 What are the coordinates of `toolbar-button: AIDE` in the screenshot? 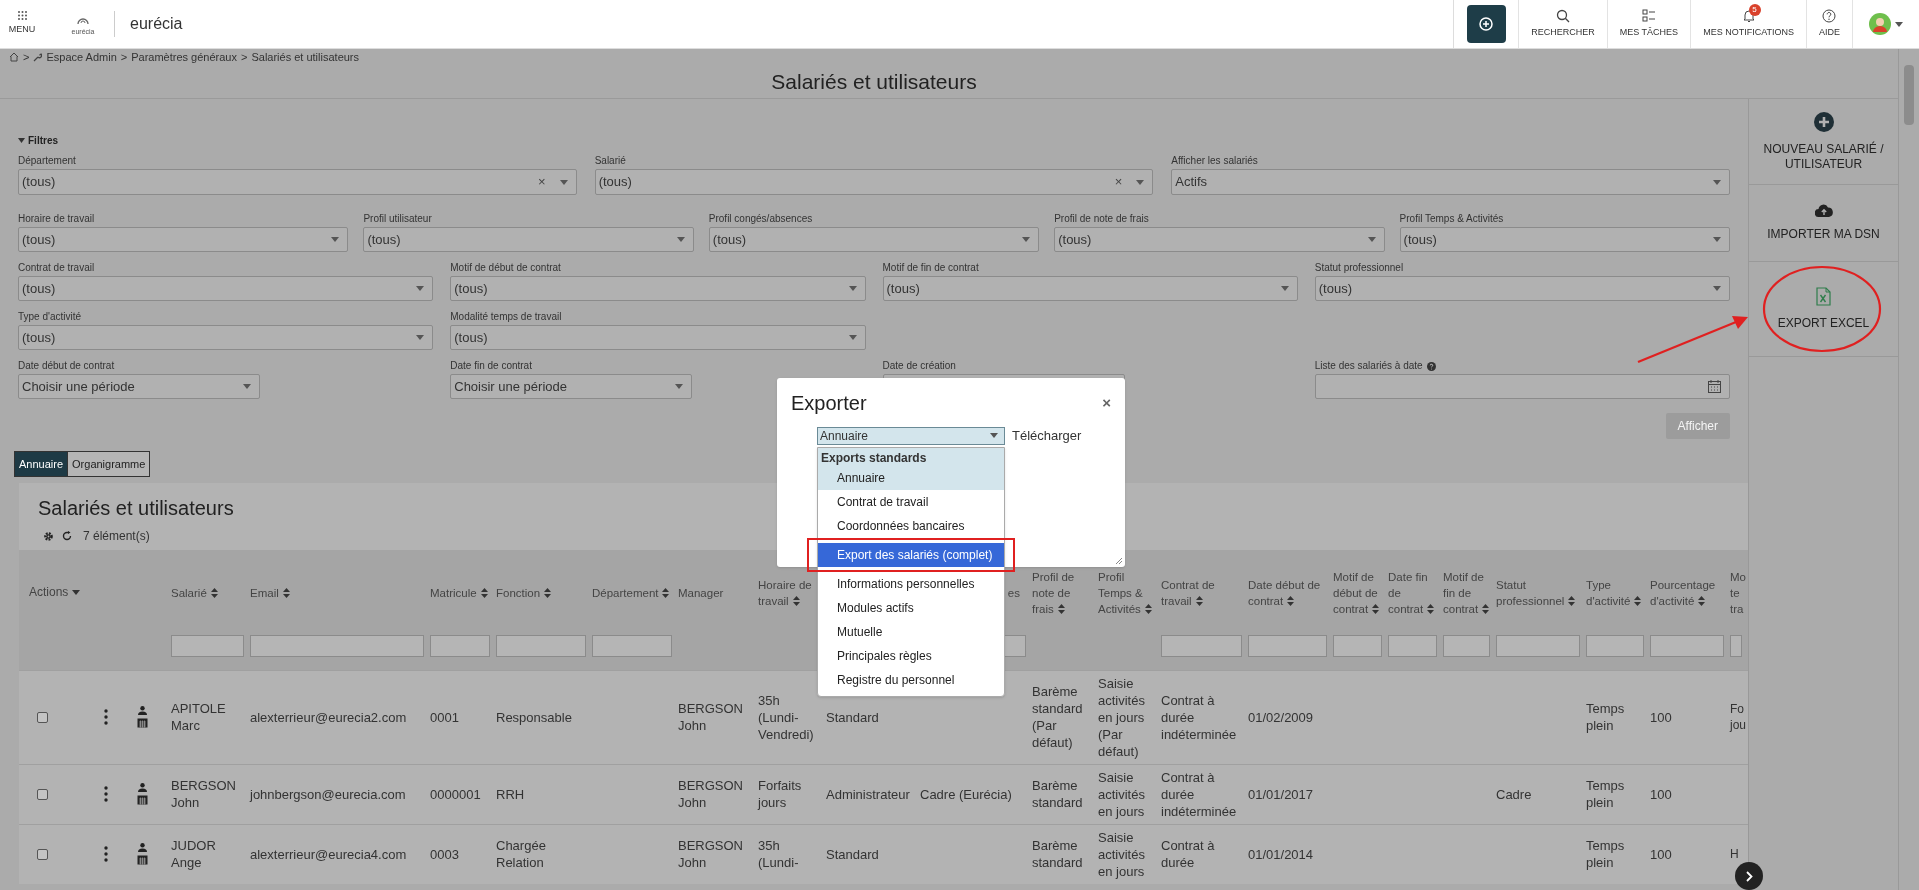 It's located at (1829, 24).